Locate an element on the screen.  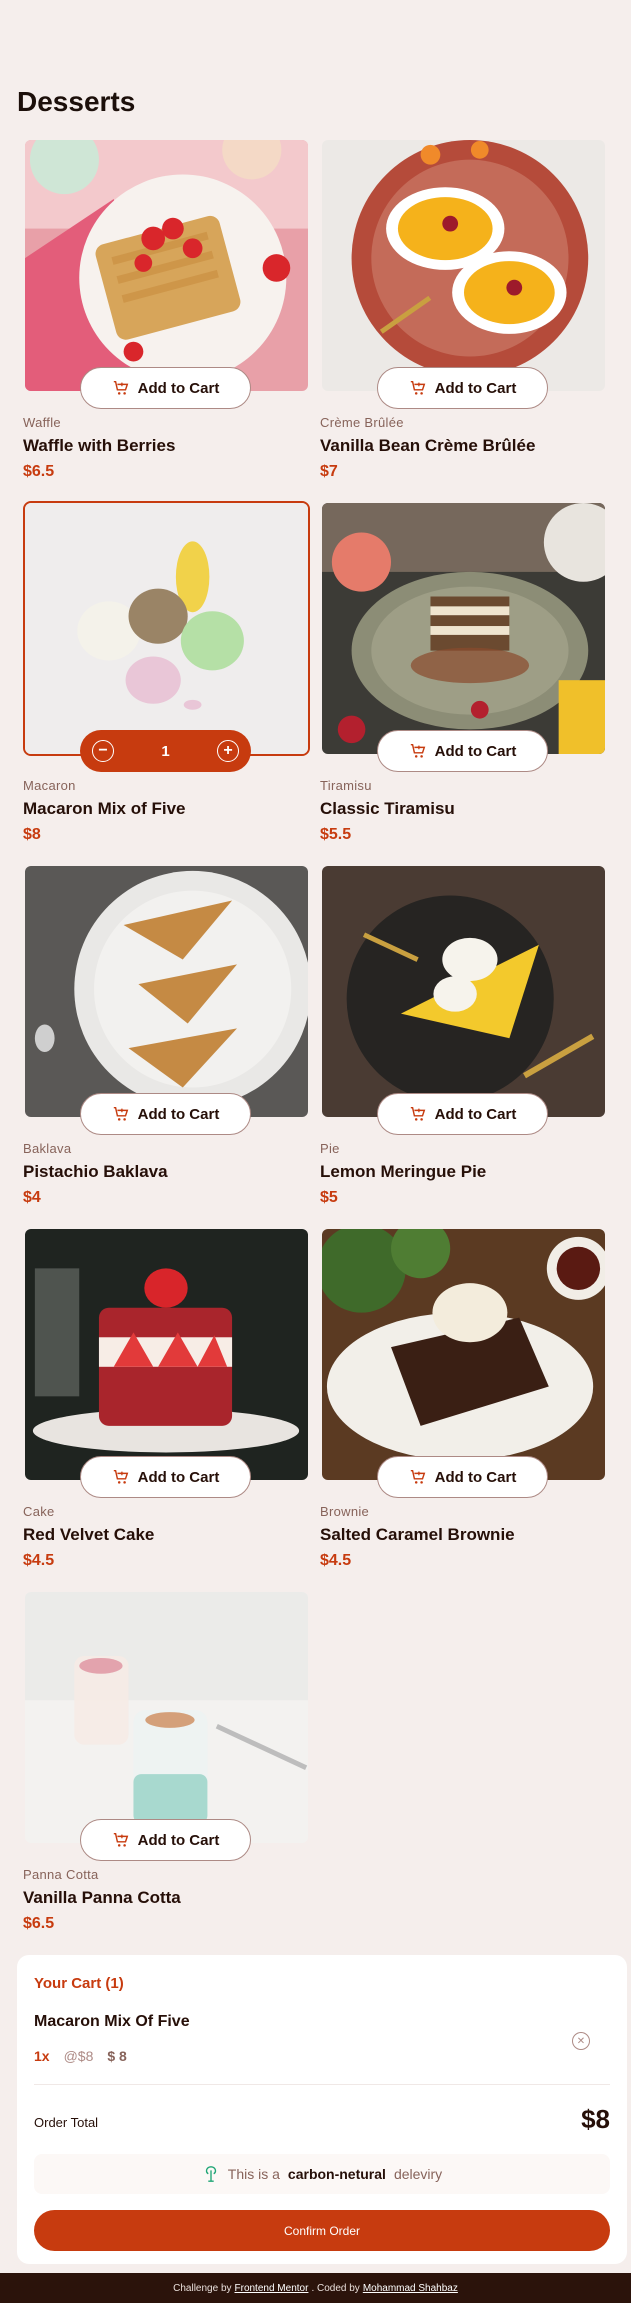
product-name: Vanilla Bean Crème Brûlée is located at coordinates (428, 445).